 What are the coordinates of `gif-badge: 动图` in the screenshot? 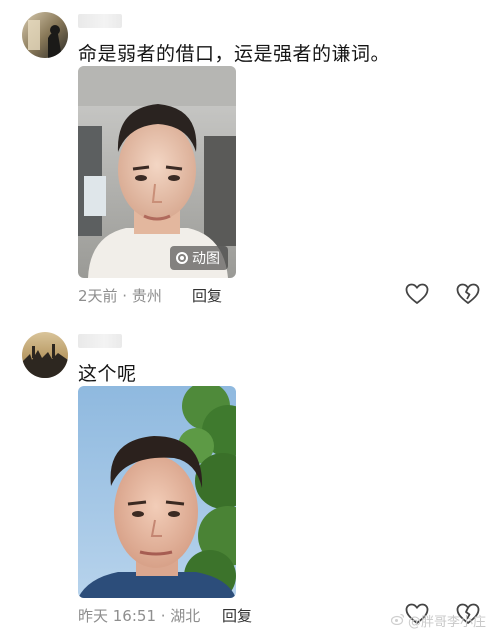 It's located at (199, 258).